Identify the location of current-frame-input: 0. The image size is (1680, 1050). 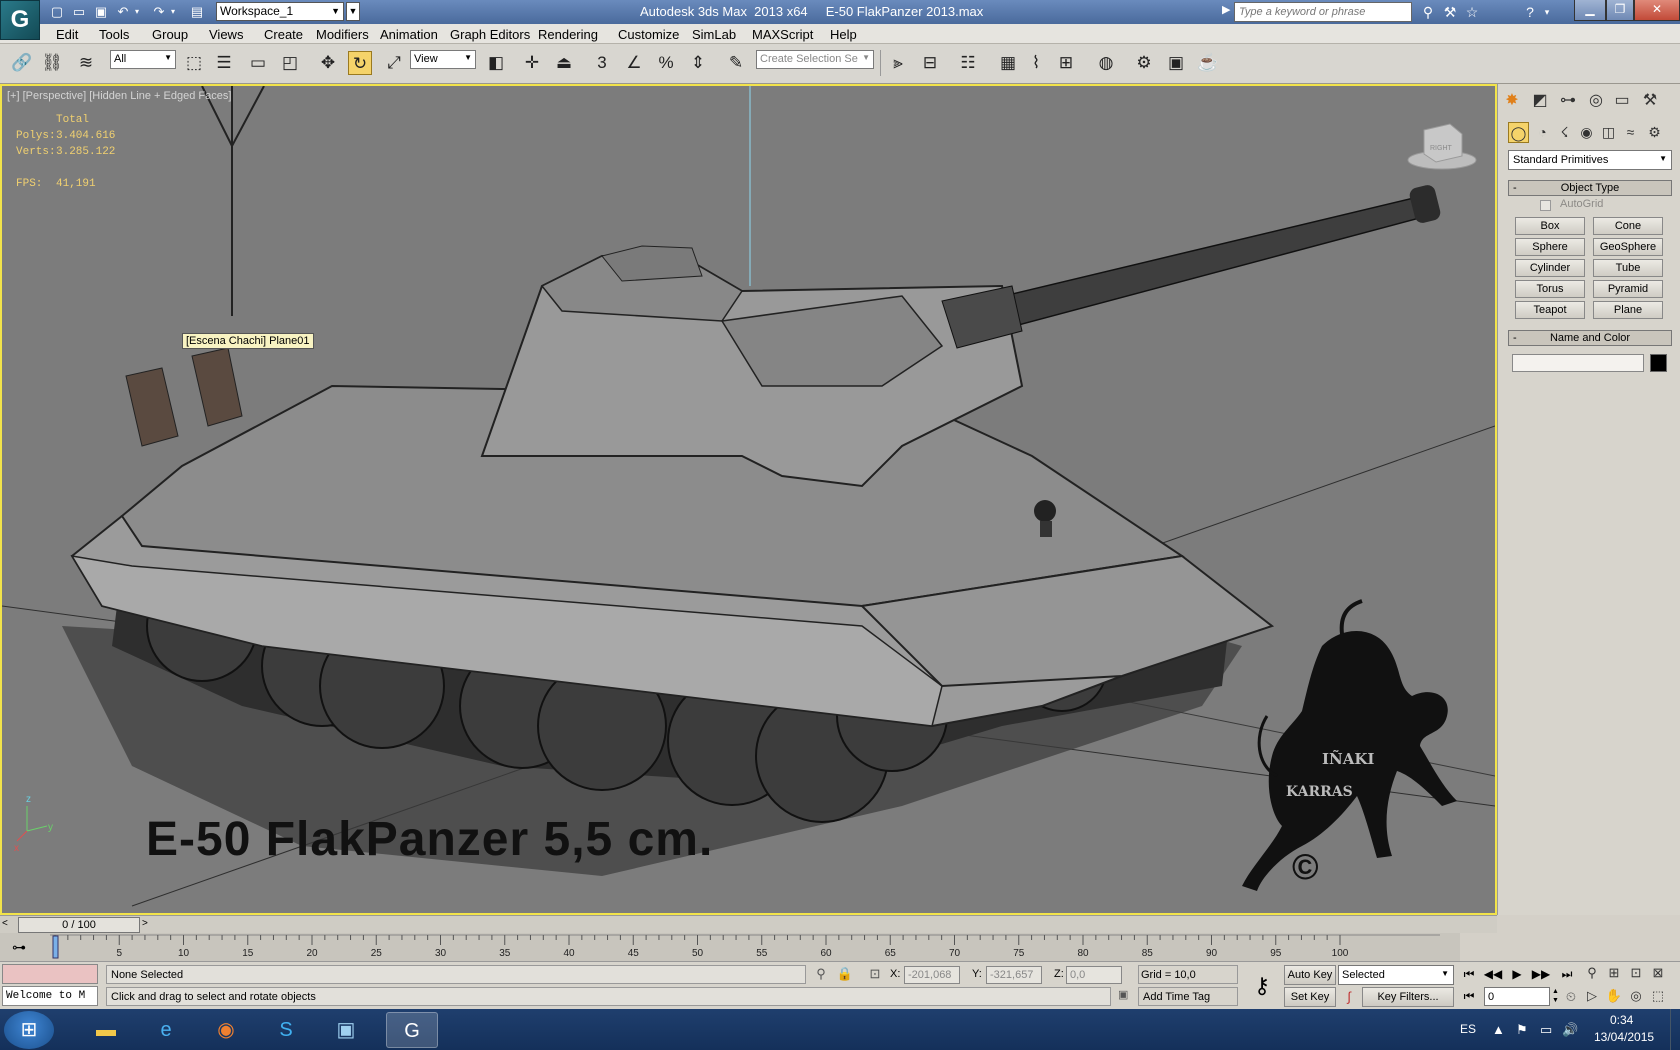
(1517, 996).